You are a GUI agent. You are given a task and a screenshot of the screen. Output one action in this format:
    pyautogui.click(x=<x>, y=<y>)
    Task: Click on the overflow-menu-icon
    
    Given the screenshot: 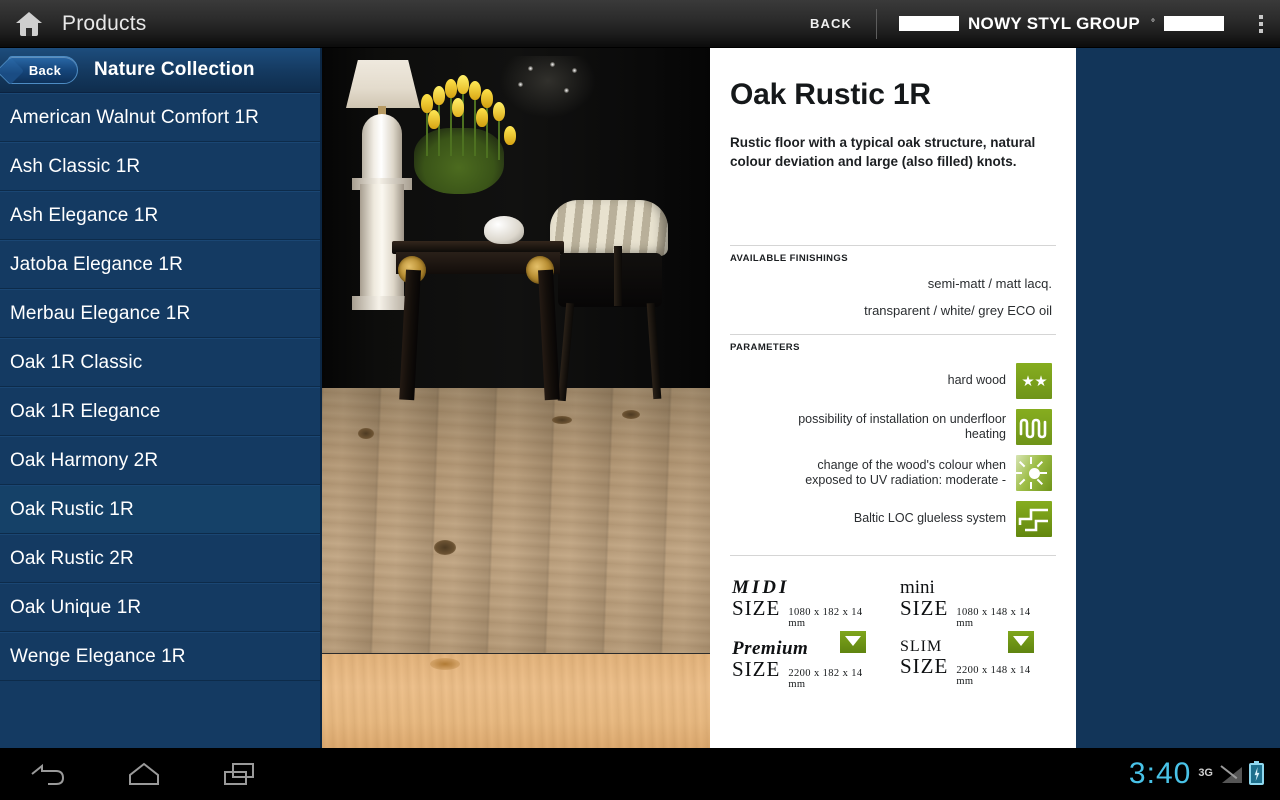 What is the action you would take?
    pyautogui.click(x=1261, y=24)
    